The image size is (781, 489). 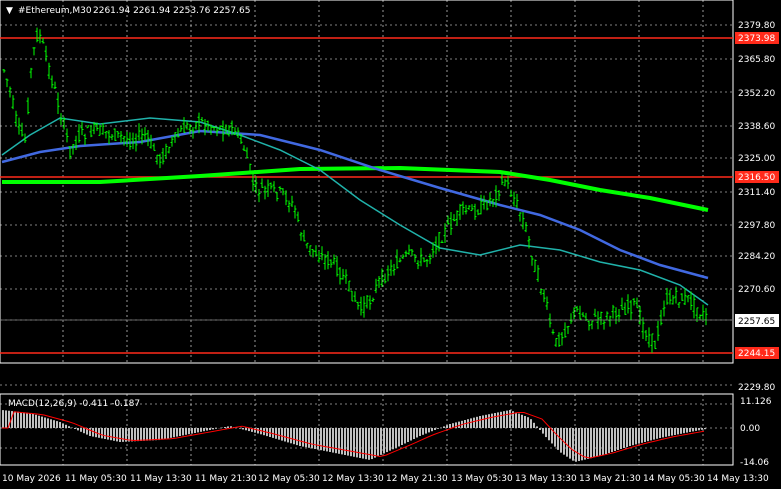 What do you see at coordinates (226, 479) in the screenshot?
I see `time-label: 11 May 21:30` at bounding box center [226, 479].